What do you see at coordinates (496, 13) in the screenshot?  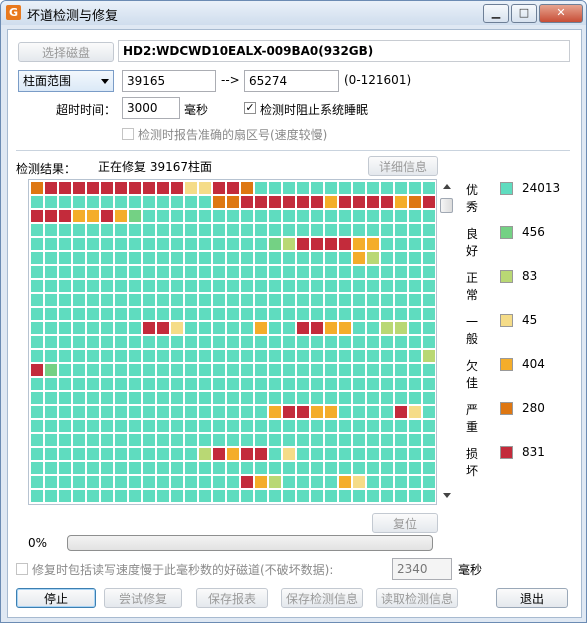 I see `minimize-button: ▁` at bounding box center [496, 13].